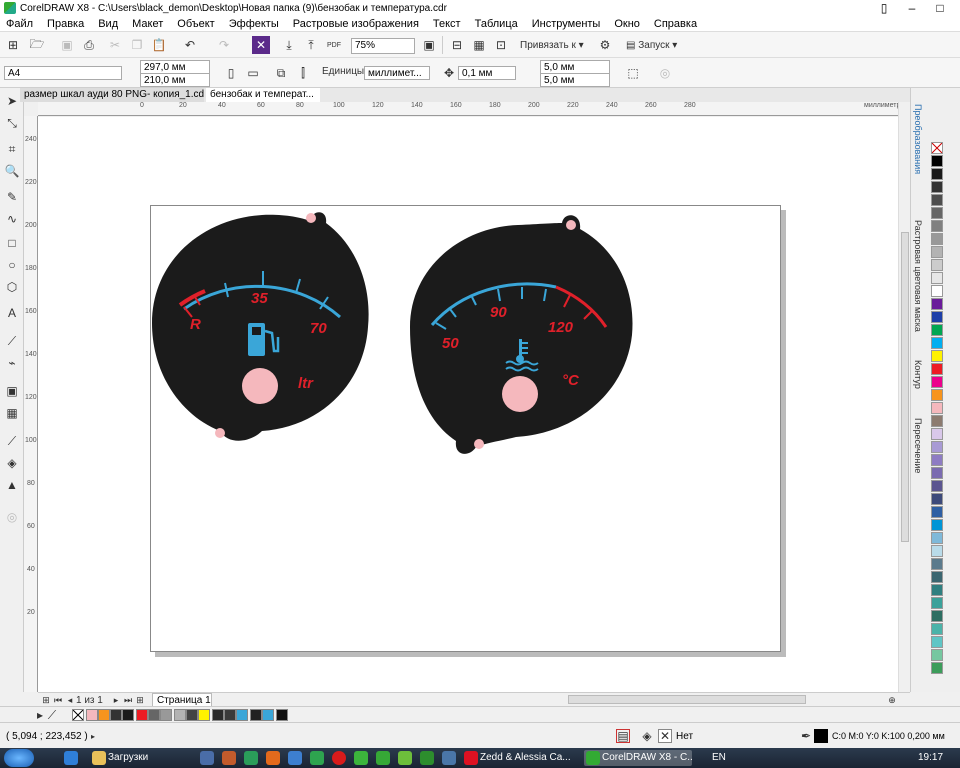  Describe the element at coordinates (147, 24) in the screenshot. I see `menu-layout: Макет` at that location.